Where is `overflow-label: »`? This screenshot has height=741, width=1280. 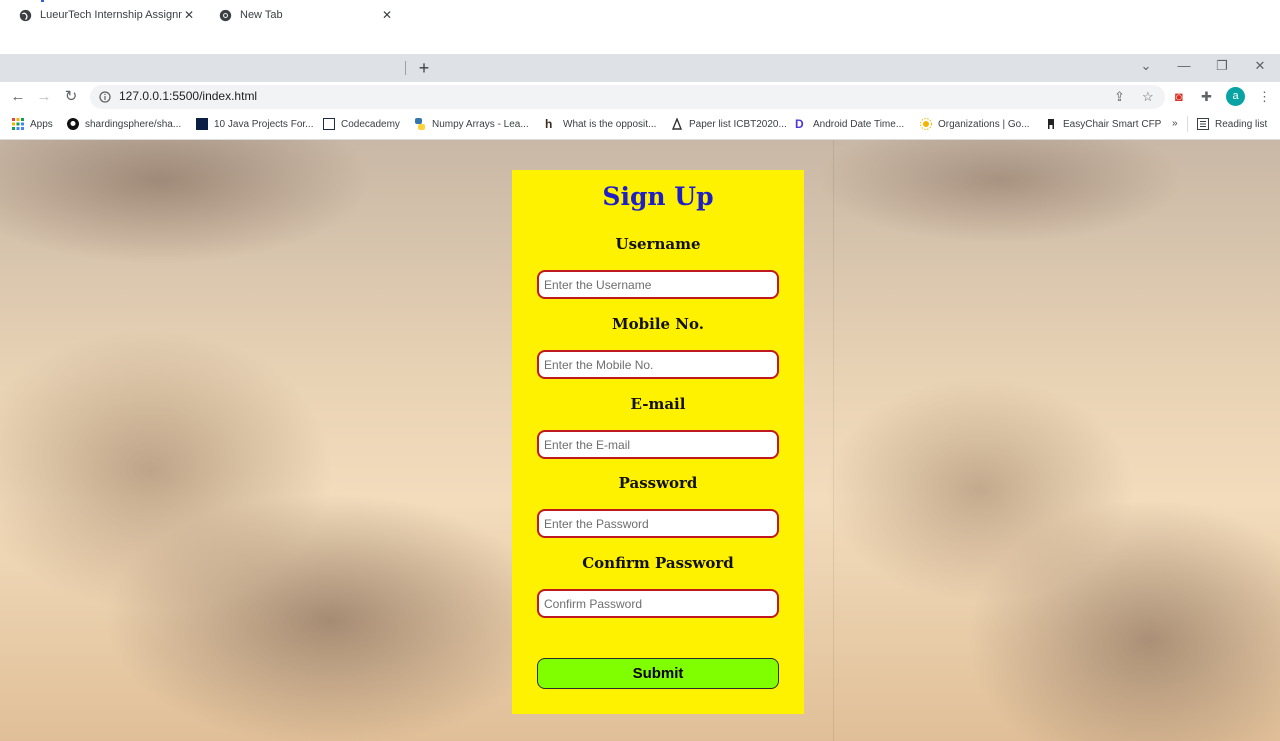
overflow-label: » is located at coordinates (1175, 123).